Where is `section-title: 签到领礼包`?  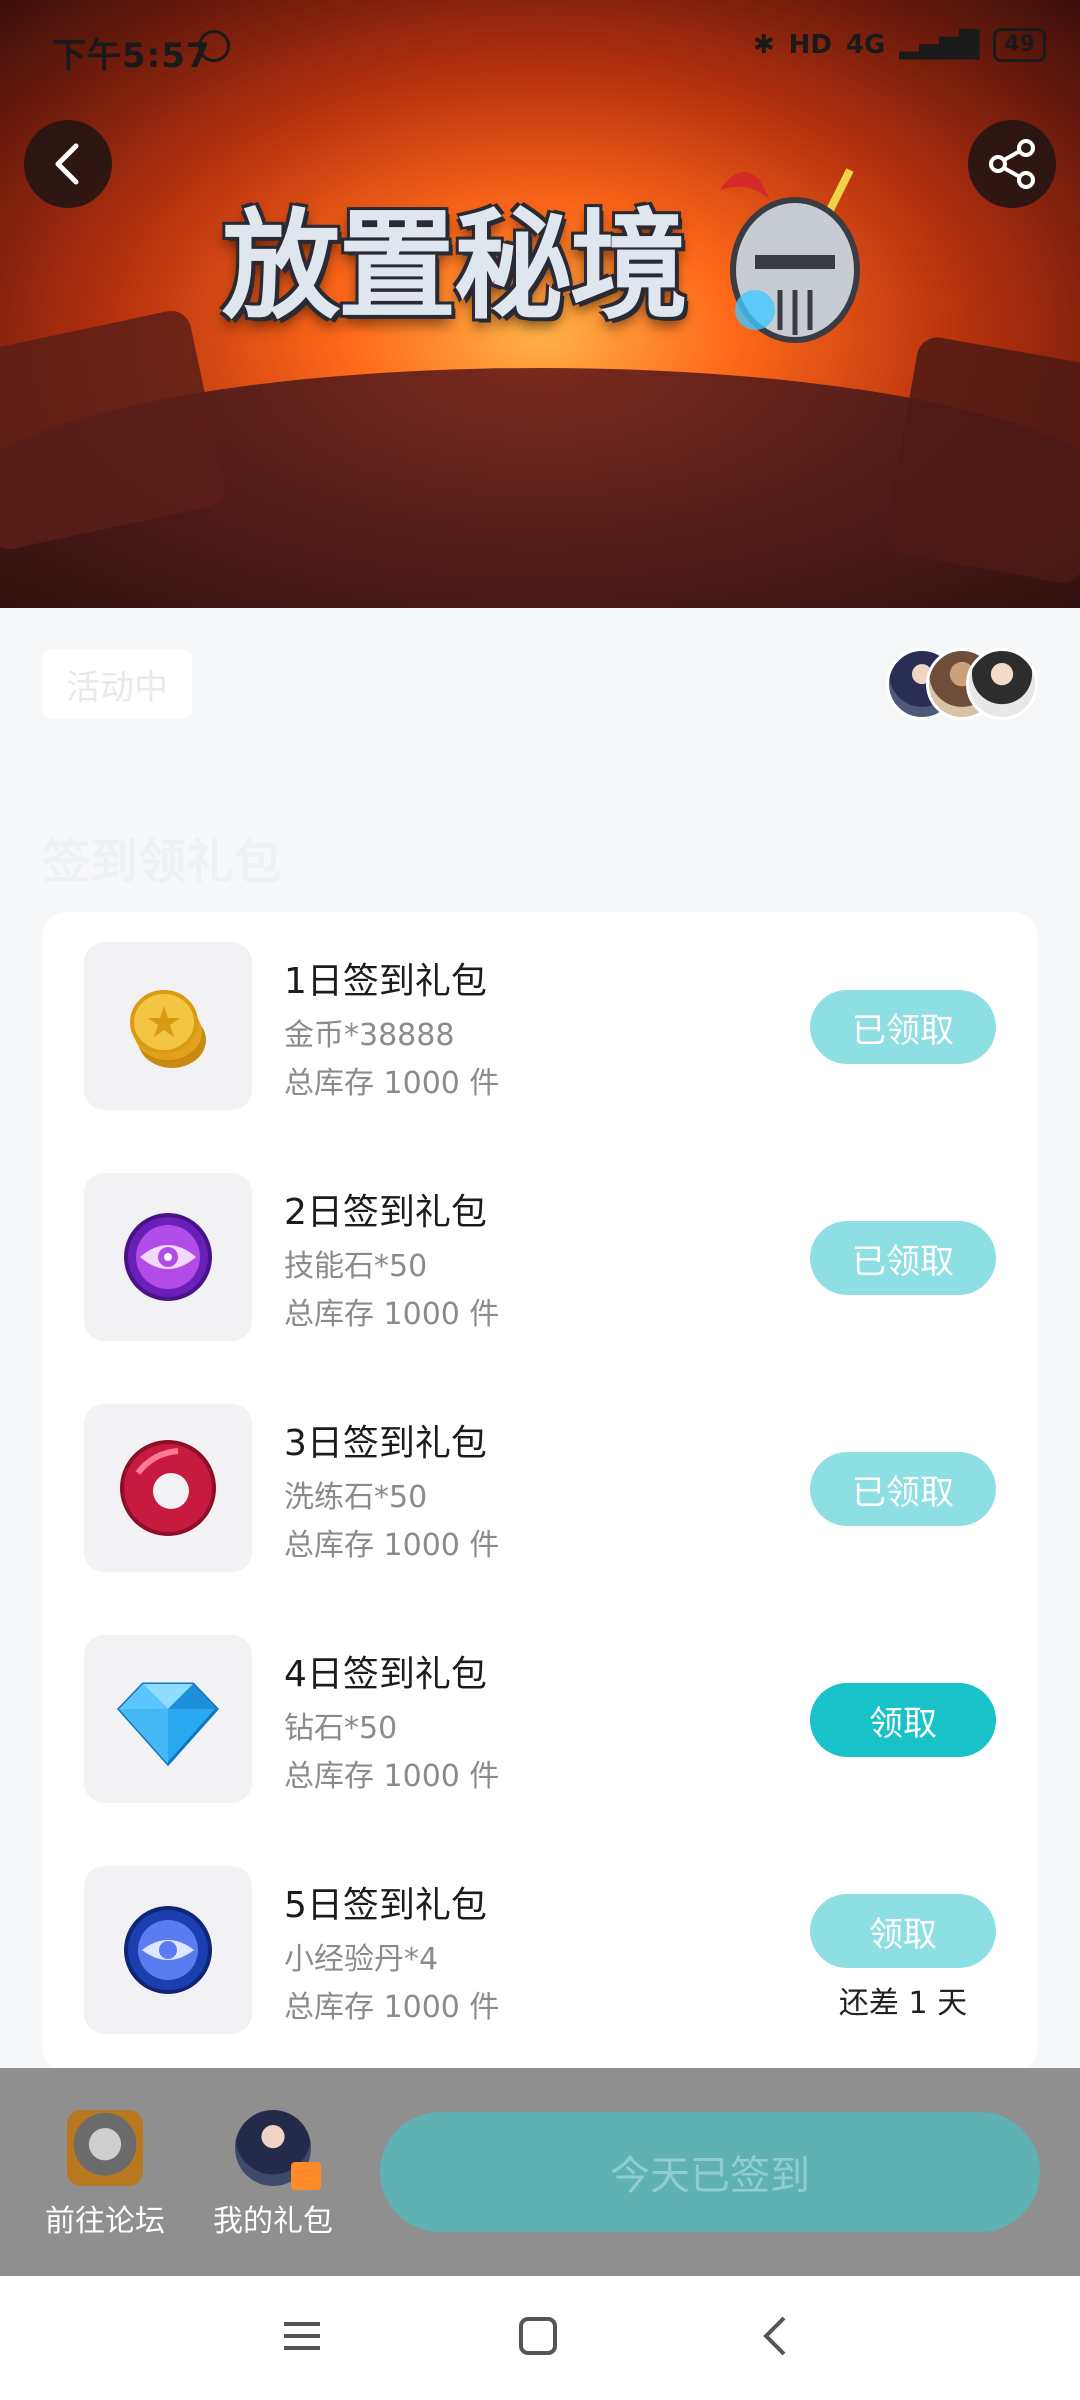 section-title: 签到领礼包 is located at coordinates (162, 862).